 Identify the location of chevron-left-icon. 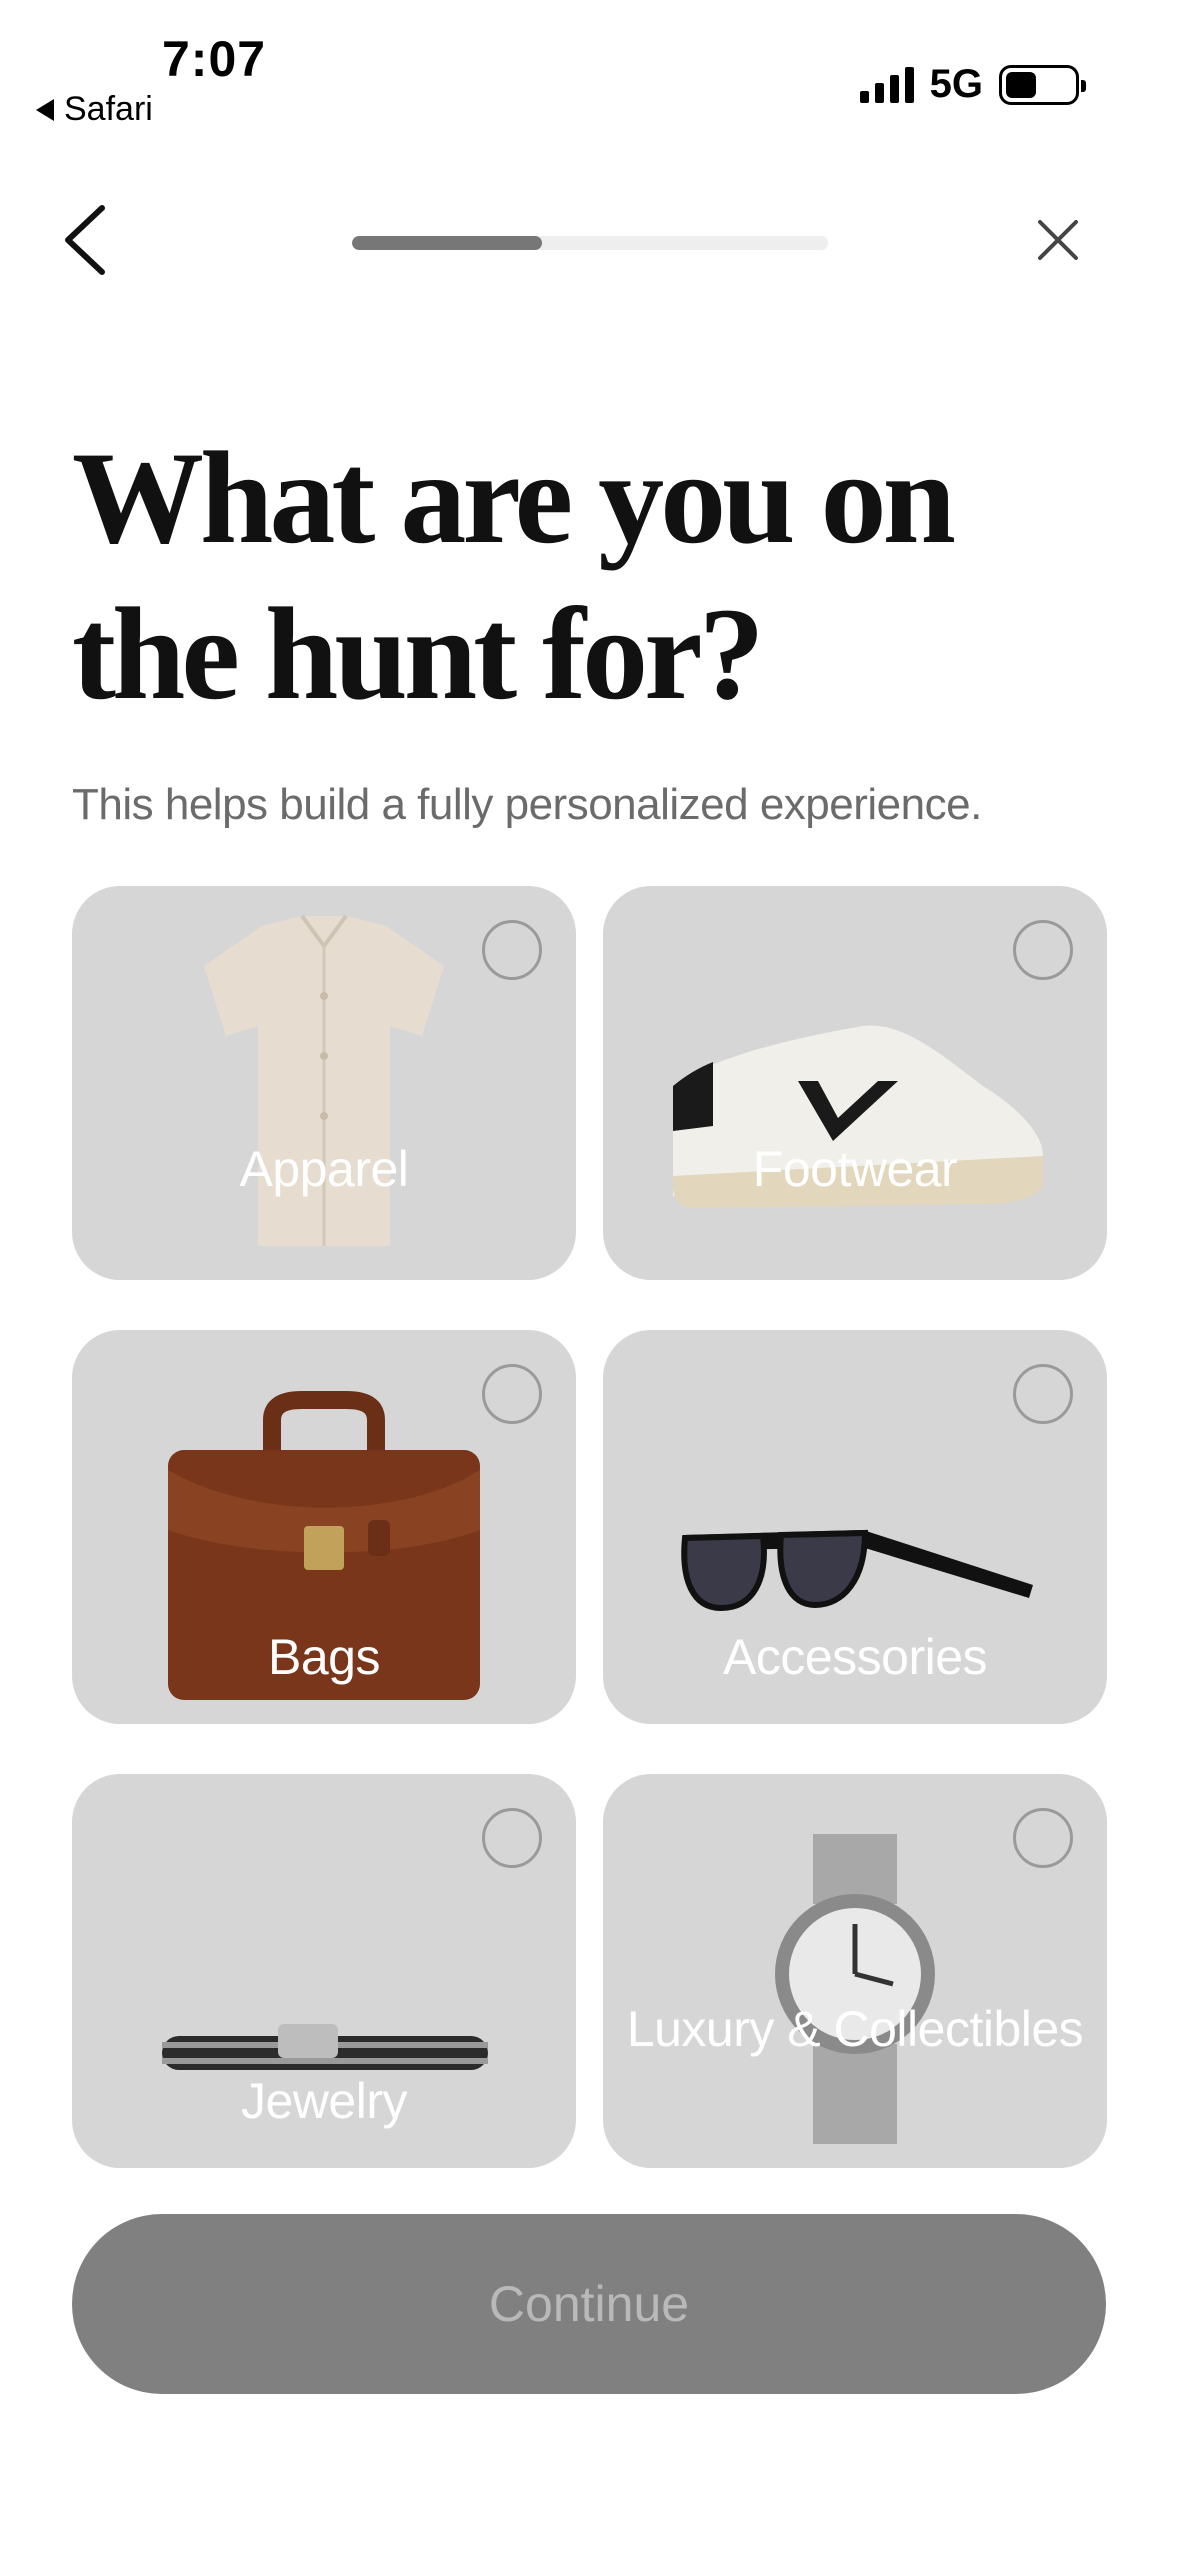
(85, 240).